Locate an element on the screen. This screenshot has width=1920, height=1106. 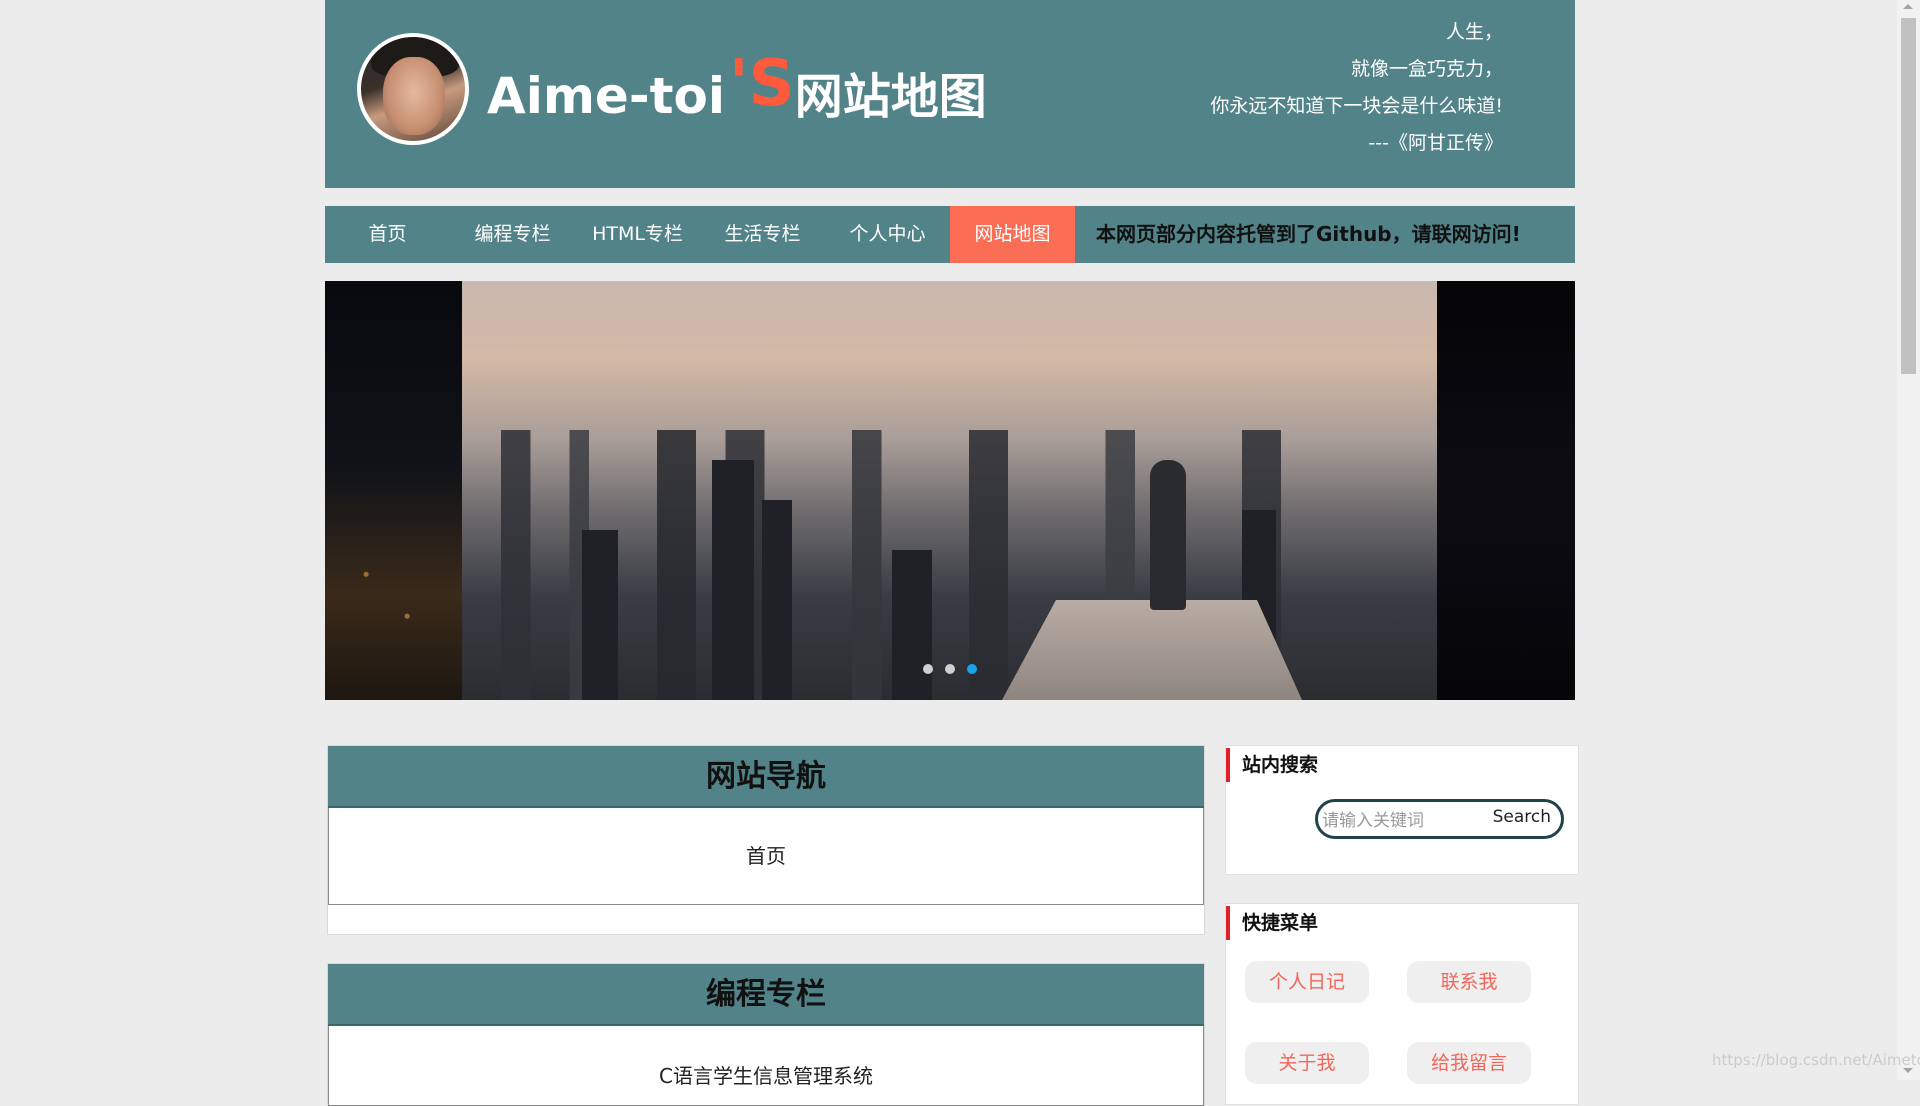
section-title: 网站导航 is located at coordinates (766, 777).